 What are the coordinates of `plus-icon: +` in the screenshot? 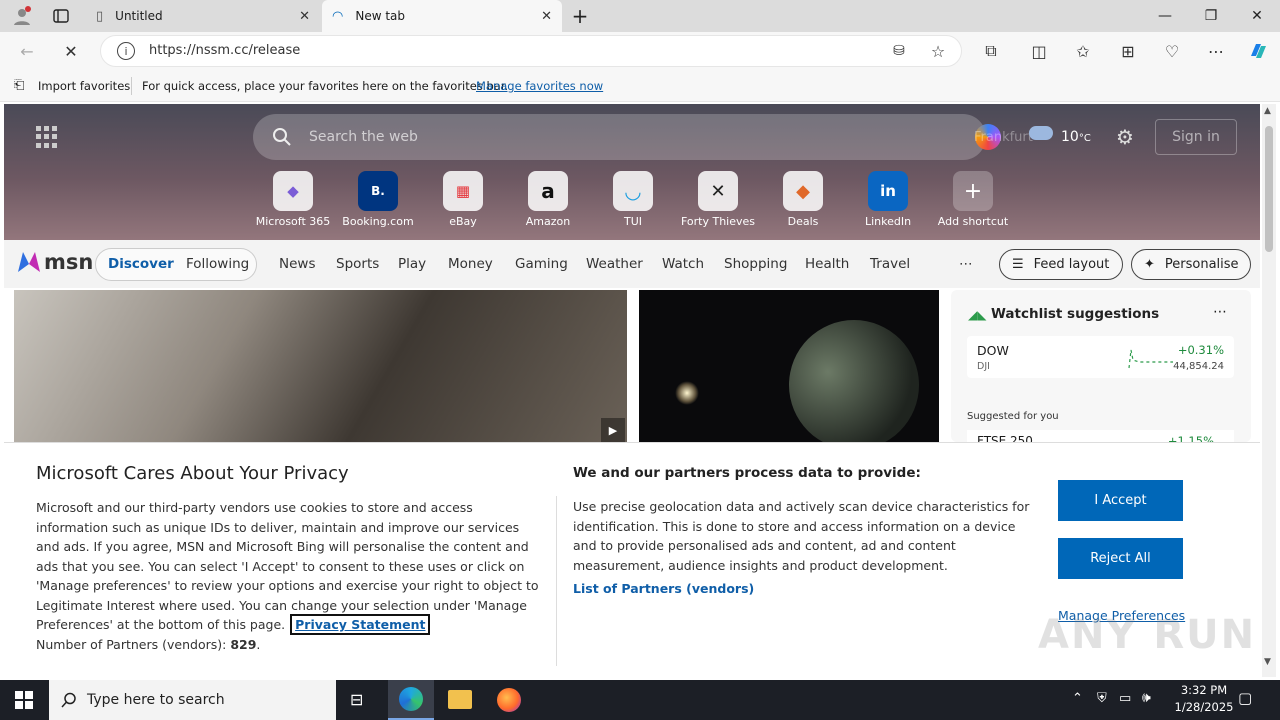 It's located at (973, 191).